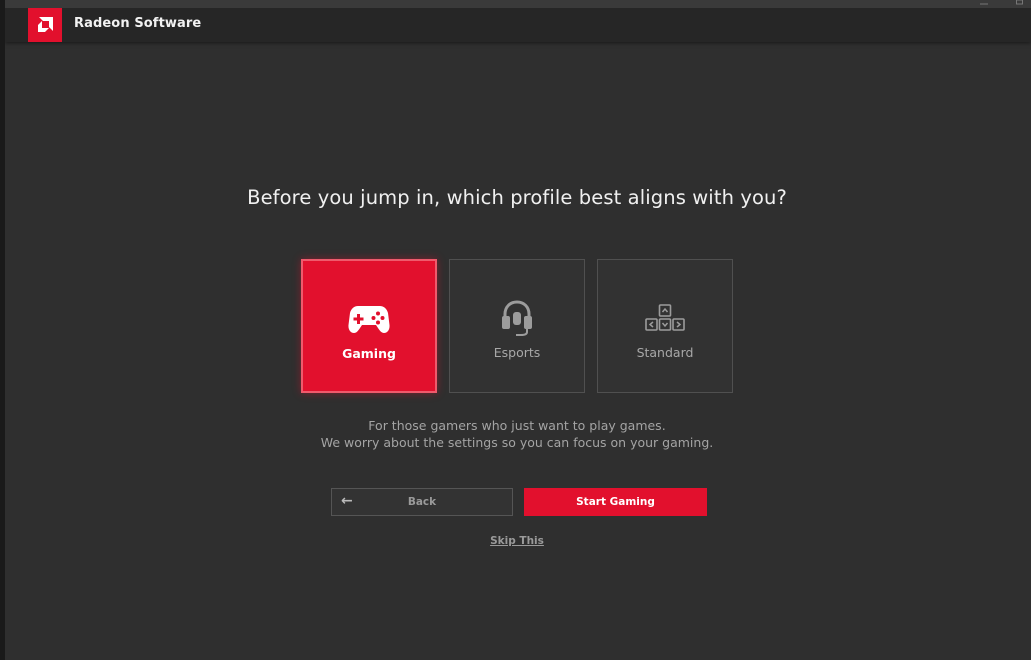 This screenshot has height=660, width=1031. Describe the element at coordinates (984, 3) in the screenshot. I see `minimize-icon` at that location.